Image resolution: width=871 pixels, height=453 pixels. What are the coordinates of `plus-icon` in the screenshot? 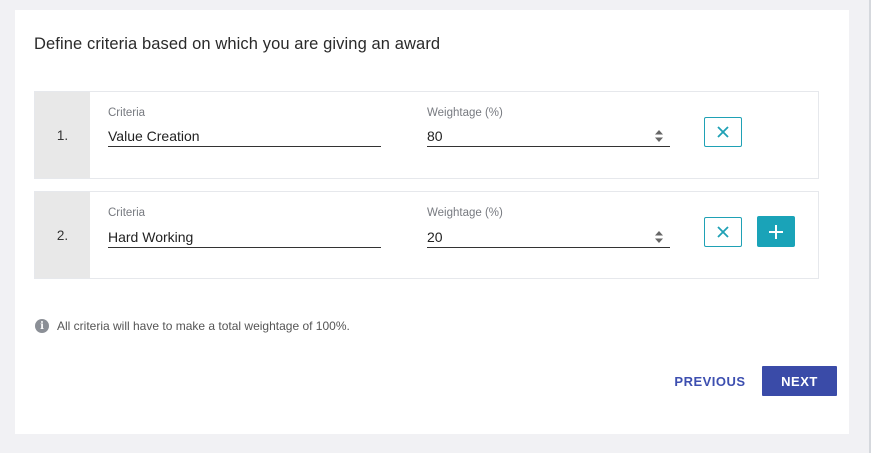 It's located at (776, 231).